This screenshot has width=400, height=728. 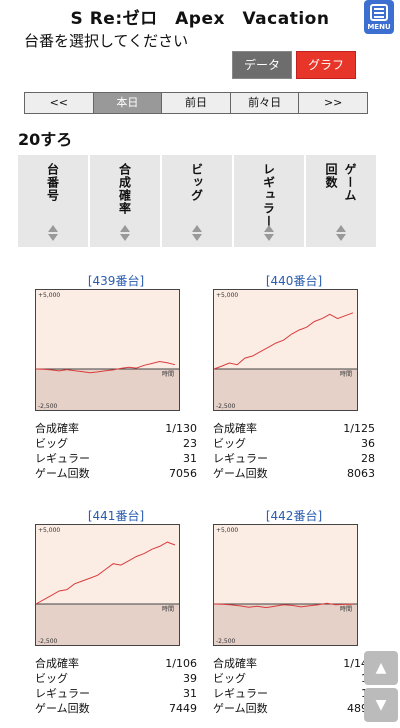 I want to click on stat-regular: レギュラー17, so click(x=294, y=693).